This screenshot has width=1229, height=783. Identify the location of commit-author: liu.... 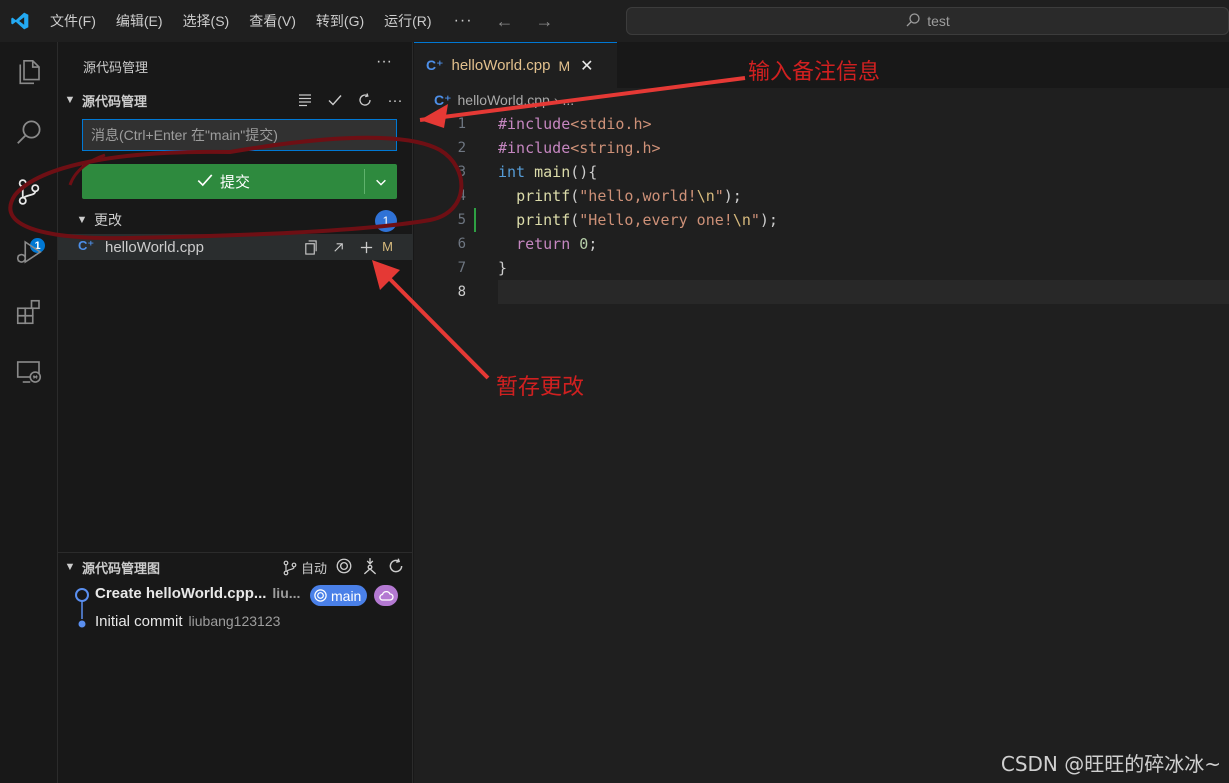
(286, 593).